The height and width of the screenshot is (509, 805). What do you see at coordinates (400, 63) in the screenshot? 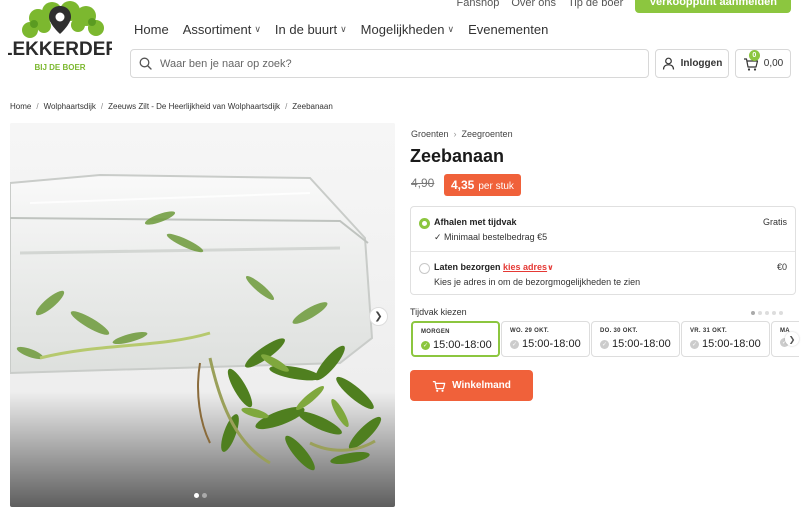
I see `search-input` at bounding box center [400, 63].